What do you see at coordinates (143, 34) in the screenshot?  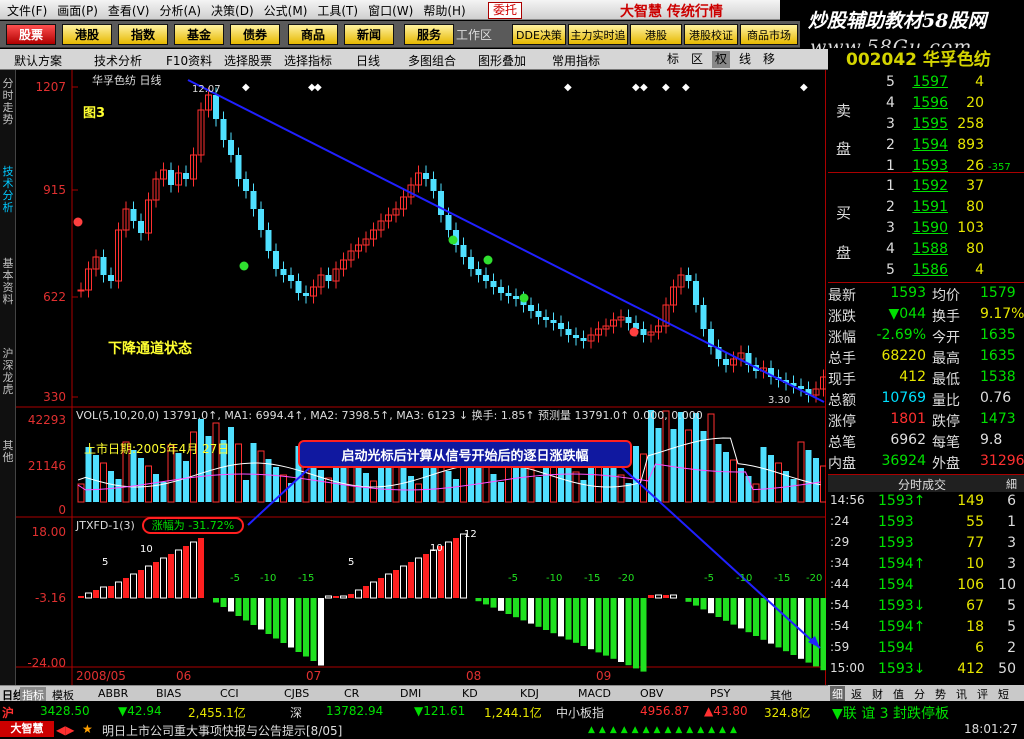 I see `market-button-2: 指数` at bounding box center [143, 34].